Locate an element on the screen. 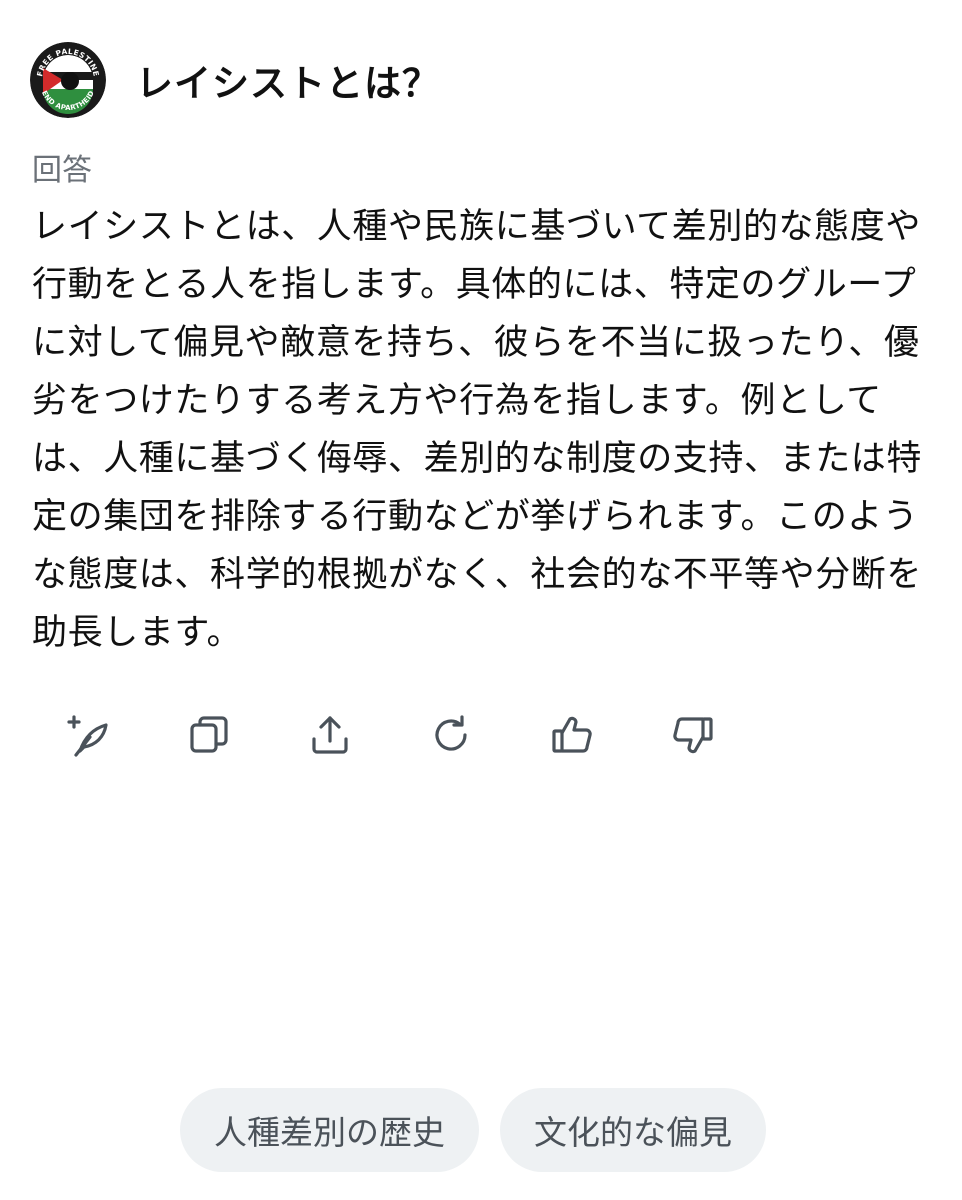 The image size is (962, 1200). regenerate-button is located at coordinates (451, 735).